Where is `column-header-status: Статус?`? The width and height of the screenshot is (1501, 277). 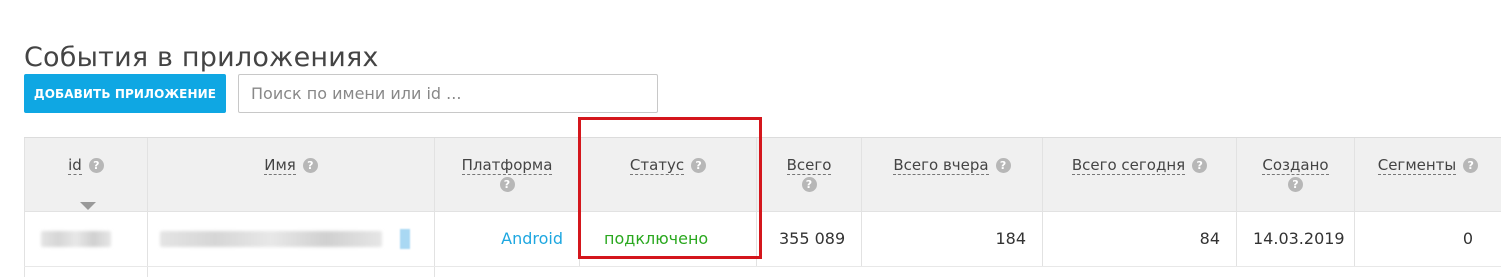
column-header-status: Статус? is located at coordinates (668, 174).